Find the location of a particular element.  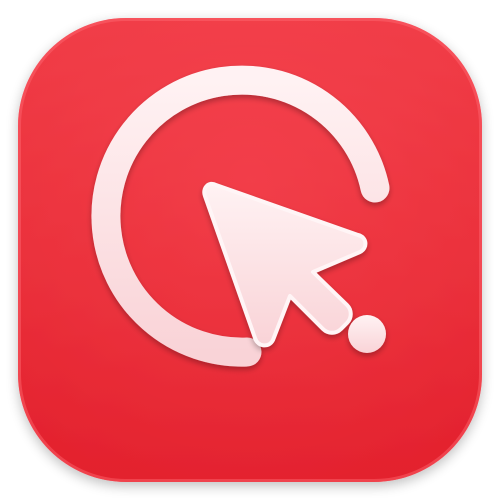

dot-icon is located at coordinates (367, 334).